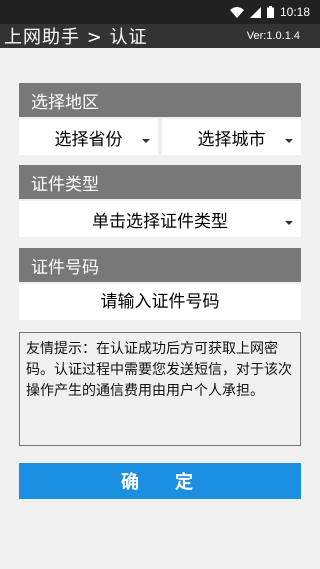  I want to click on city-spinner: 选择城市, so click(231, 137).